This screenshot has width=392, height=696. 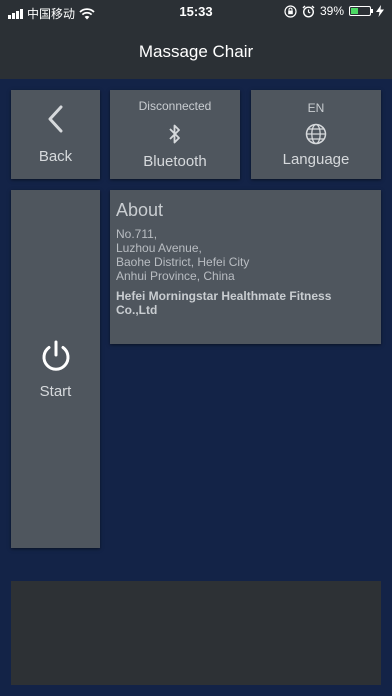 I want to click on page-title: Massage Chair, so click(x=196, y=51).